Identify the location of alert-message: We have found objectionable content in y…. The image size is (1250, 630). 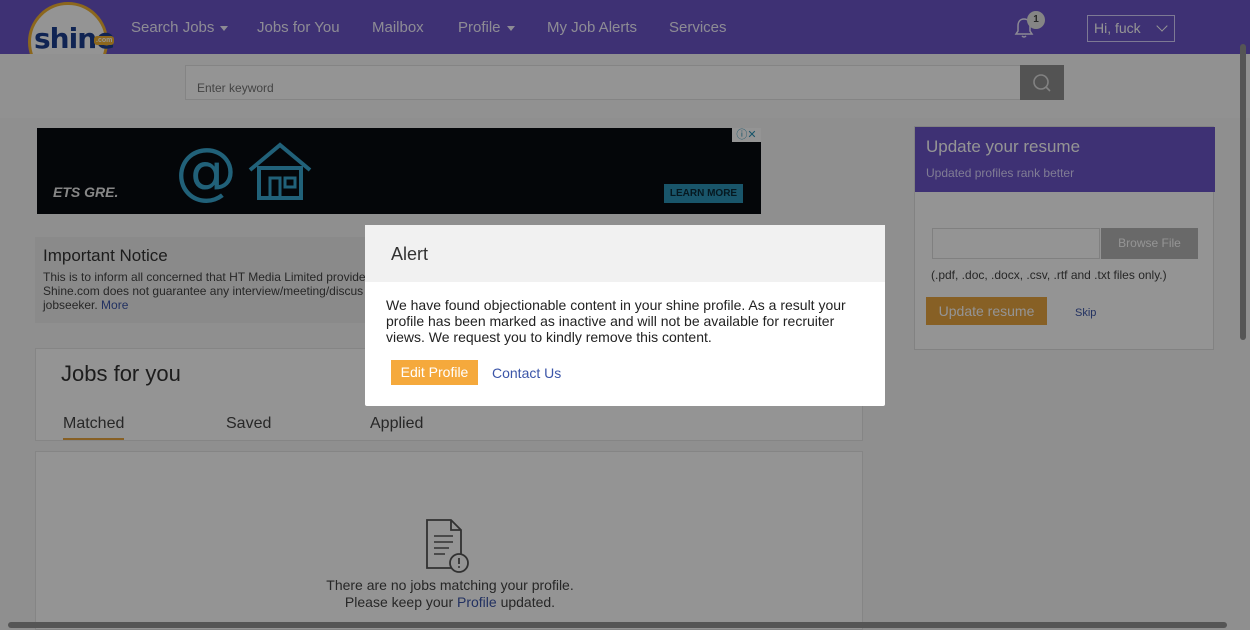
(616, 321).